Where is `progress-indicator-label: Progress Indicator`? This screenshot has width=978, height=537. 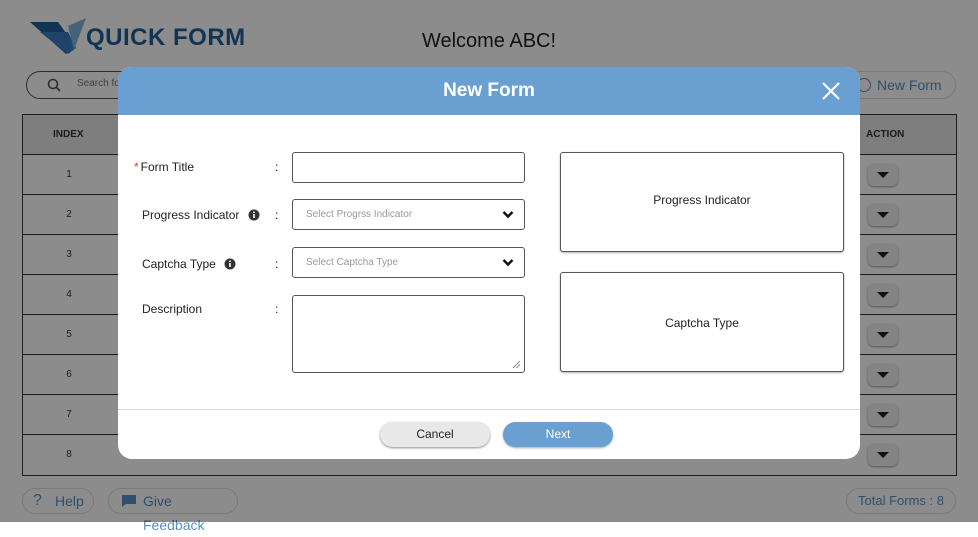 progress-indicator-label: Progress Indicator is located at coordinates (201, 215).